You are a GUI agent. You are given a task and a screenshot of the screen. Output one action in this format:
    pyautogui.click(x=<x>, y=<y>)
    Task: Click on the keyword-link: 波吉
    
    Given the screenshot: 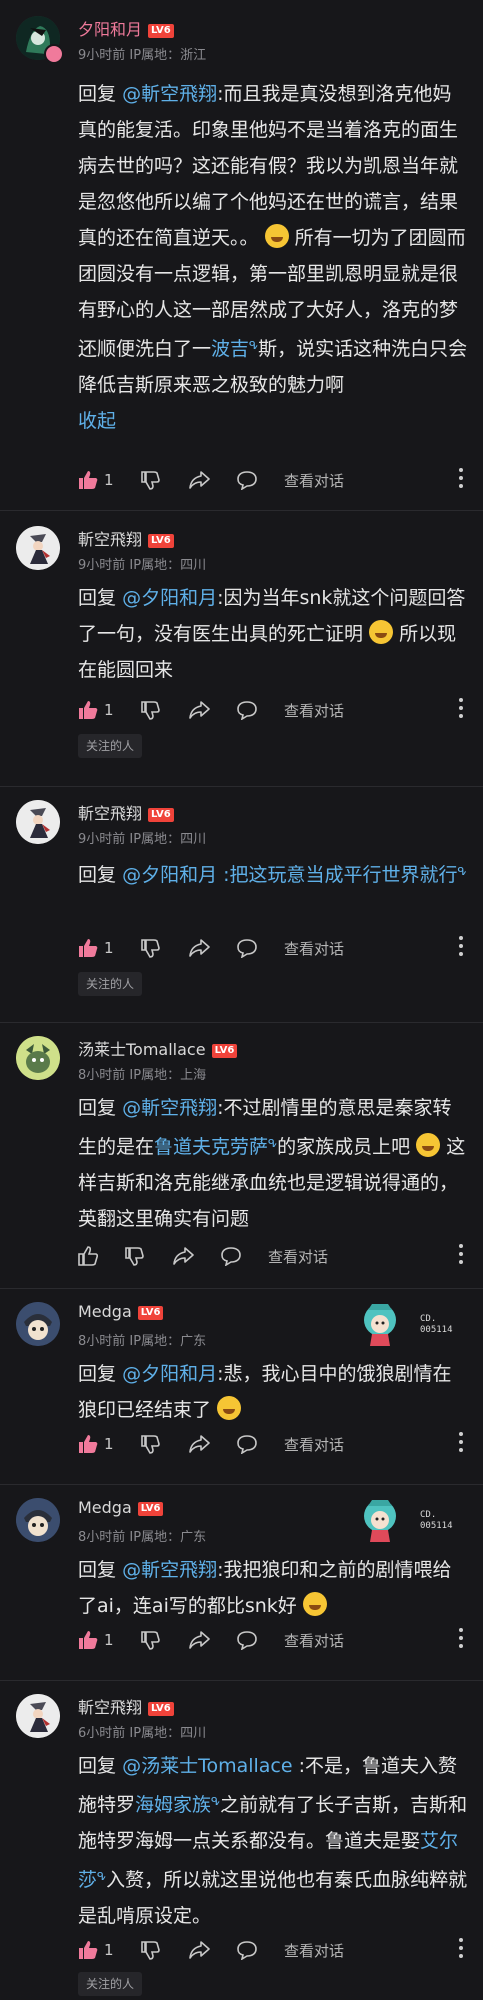 What is the action you would take?
    pyautogui.click(x=230, y=349)
    